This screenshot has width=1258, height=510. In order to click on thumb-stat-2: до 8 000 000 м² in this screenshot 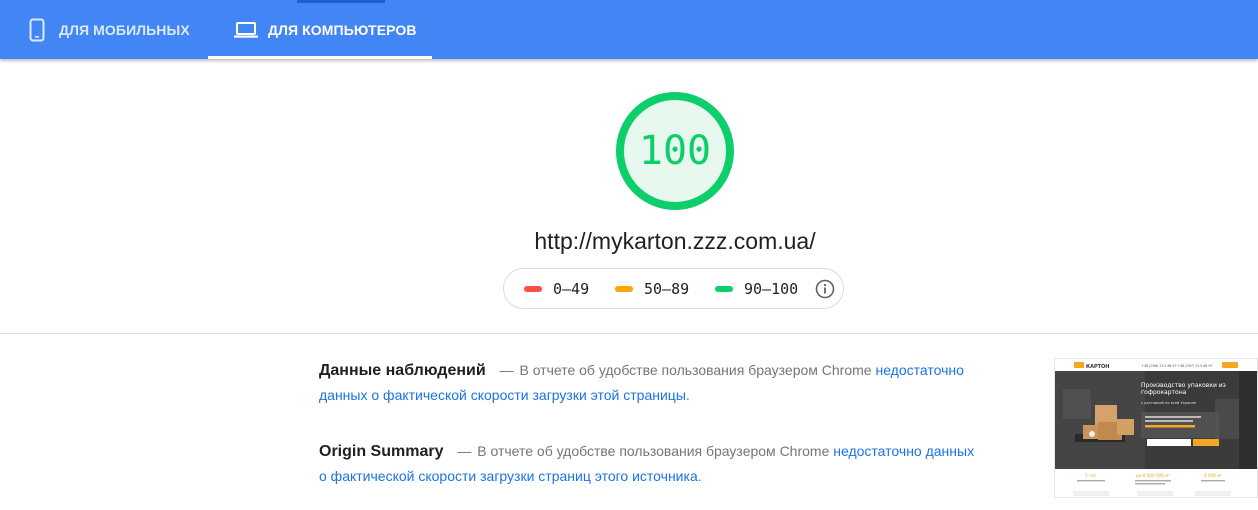, I will do `click(1153, 475)`.